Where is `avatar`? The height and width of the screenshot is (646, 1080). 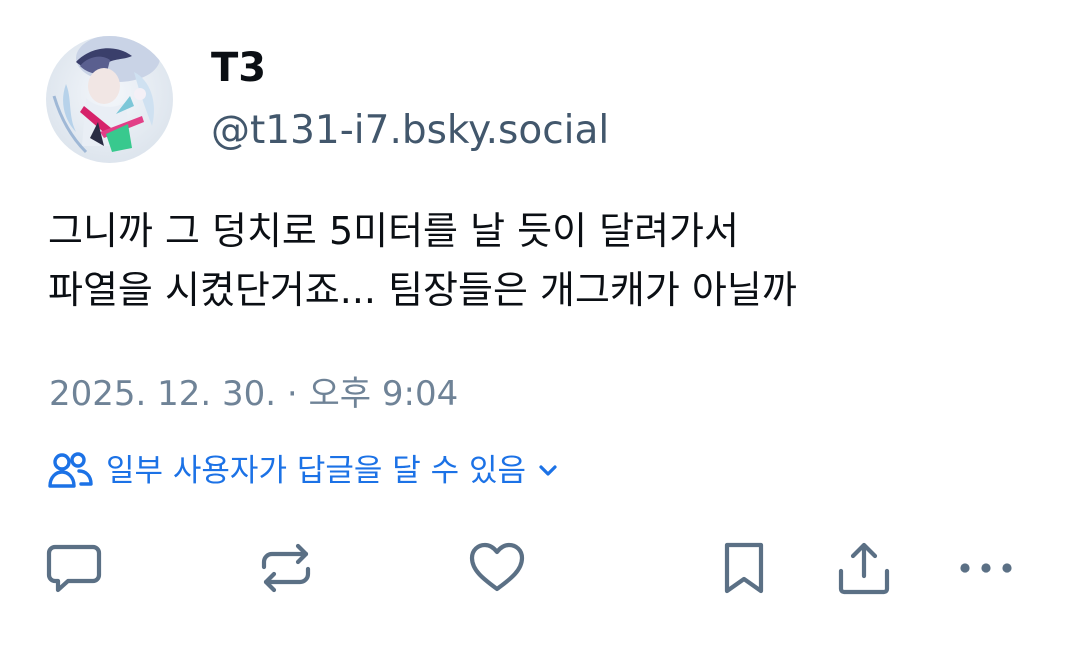
avatar is located at coordinates (109, 99).